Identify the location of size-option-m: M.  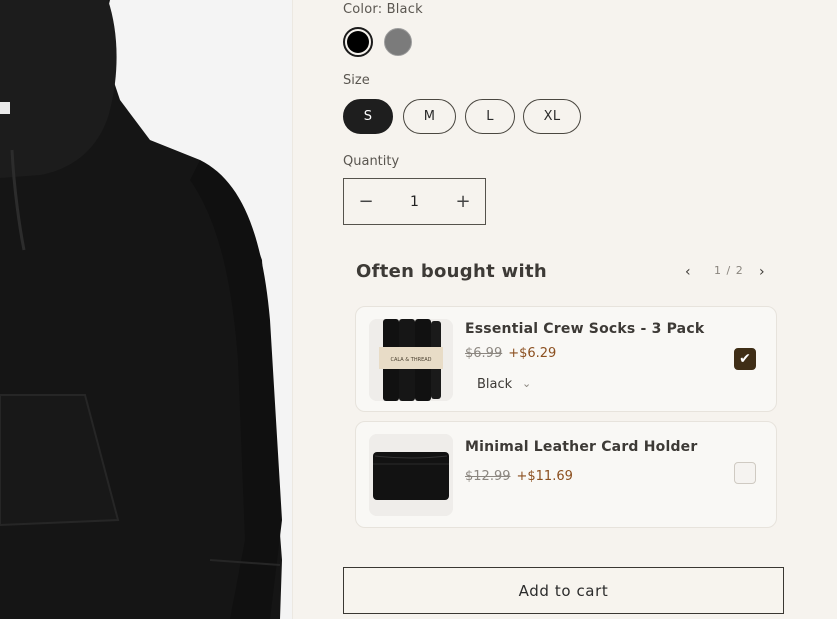
(429, 116).